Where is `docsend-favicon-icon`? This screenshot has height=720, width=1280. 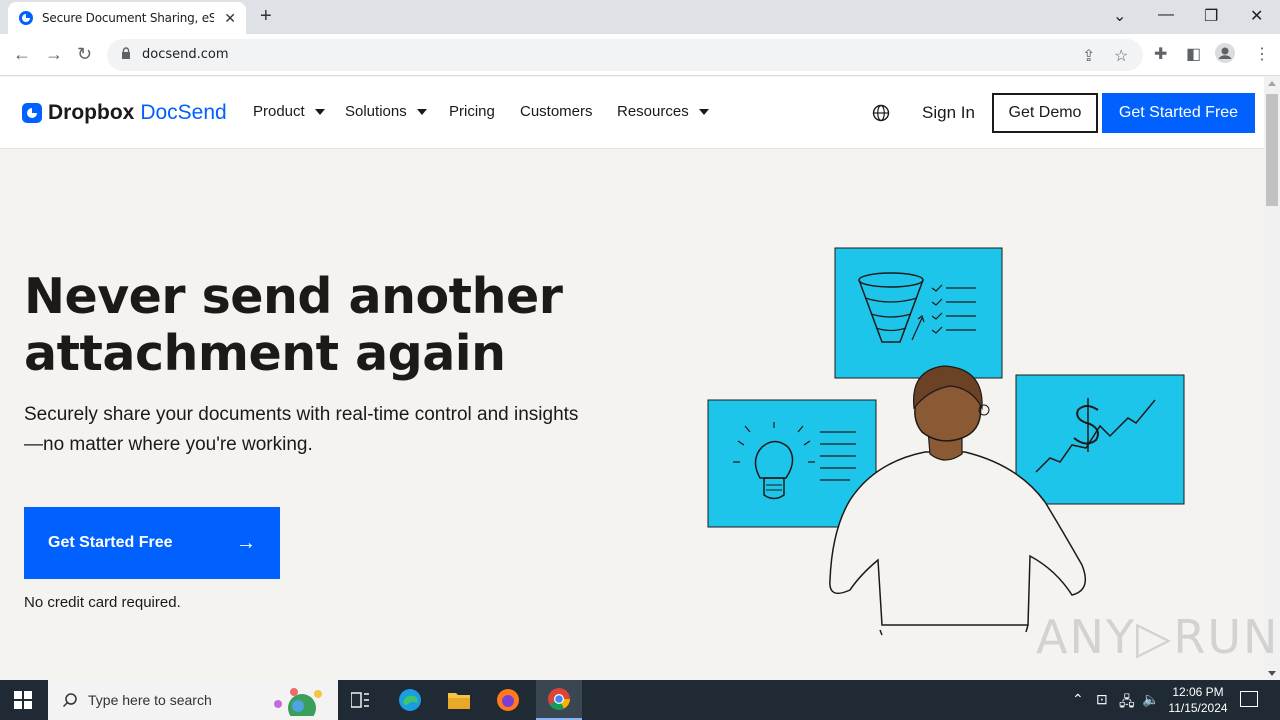 docsend-favicon-icon is located at coordinates (26, 18).